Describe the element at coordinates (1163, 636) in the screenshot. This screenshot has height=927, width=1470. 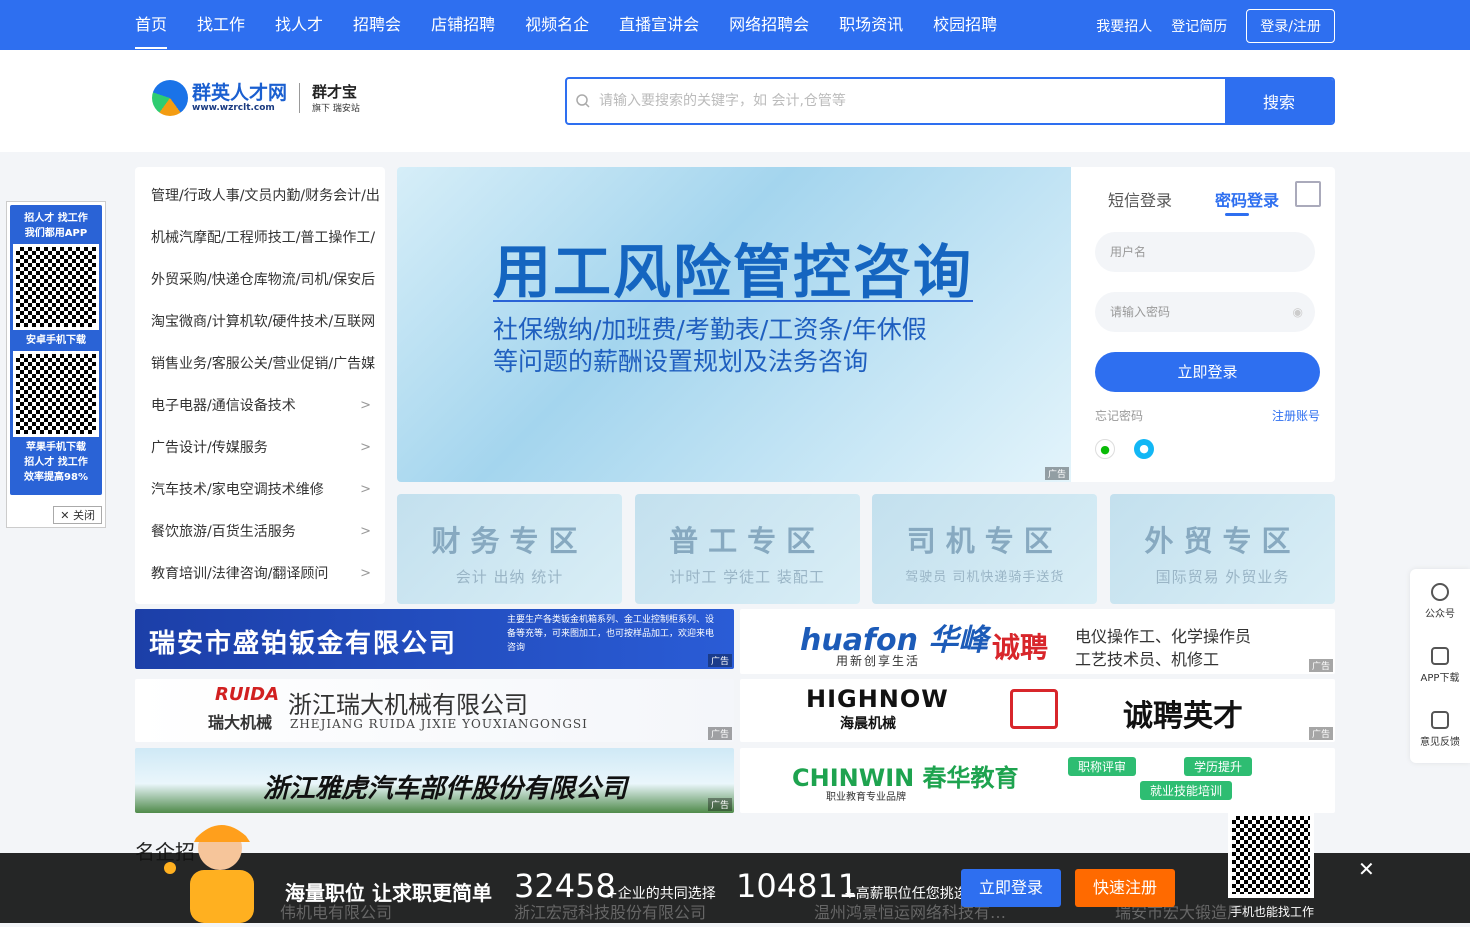
I see `ad-huafon-jobs1: 电仪操作工、化学操作员` at that location.